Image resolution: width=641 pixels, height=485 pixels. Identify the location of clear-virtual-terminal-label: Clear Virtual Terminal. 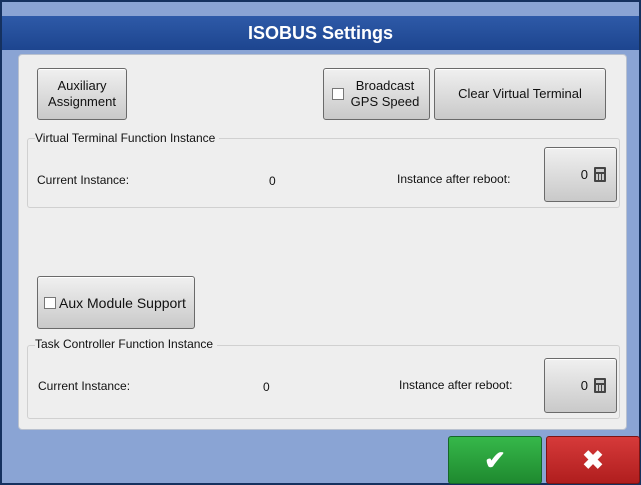
(520, 93).